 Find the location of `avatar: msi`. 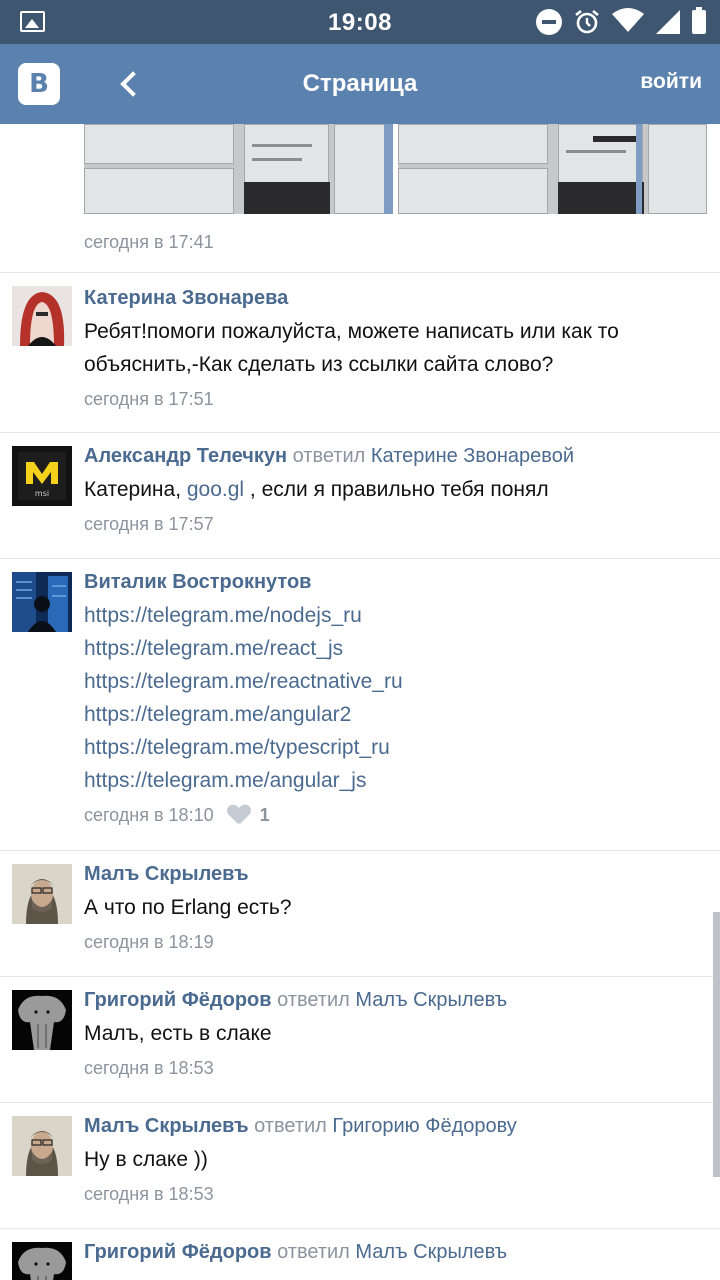

avatar: msi is located at coordinates (42, 476).